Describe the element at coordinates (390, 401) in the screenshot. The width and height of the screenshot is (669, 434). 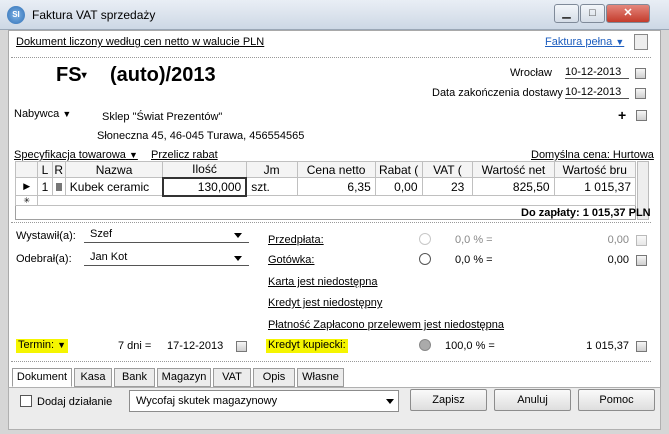
I see `dropdown-arrow-icon` at that location.